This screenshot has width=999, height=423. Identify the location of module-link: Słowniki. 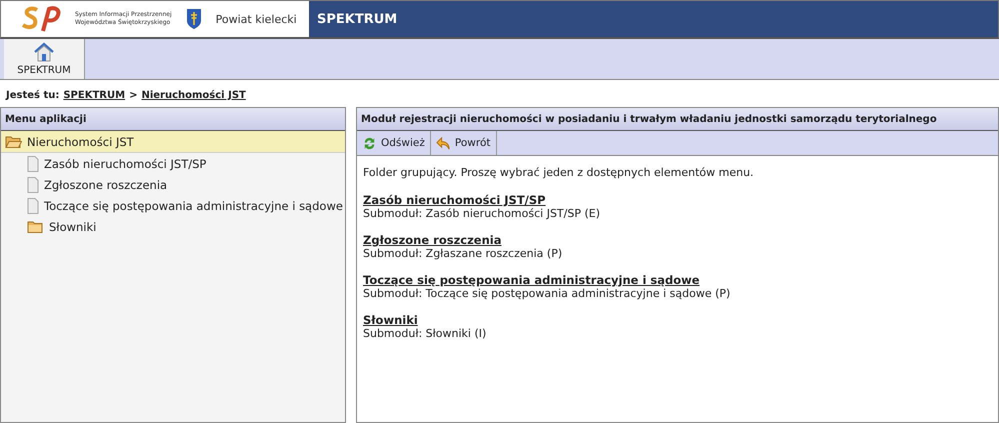
(677, 320).